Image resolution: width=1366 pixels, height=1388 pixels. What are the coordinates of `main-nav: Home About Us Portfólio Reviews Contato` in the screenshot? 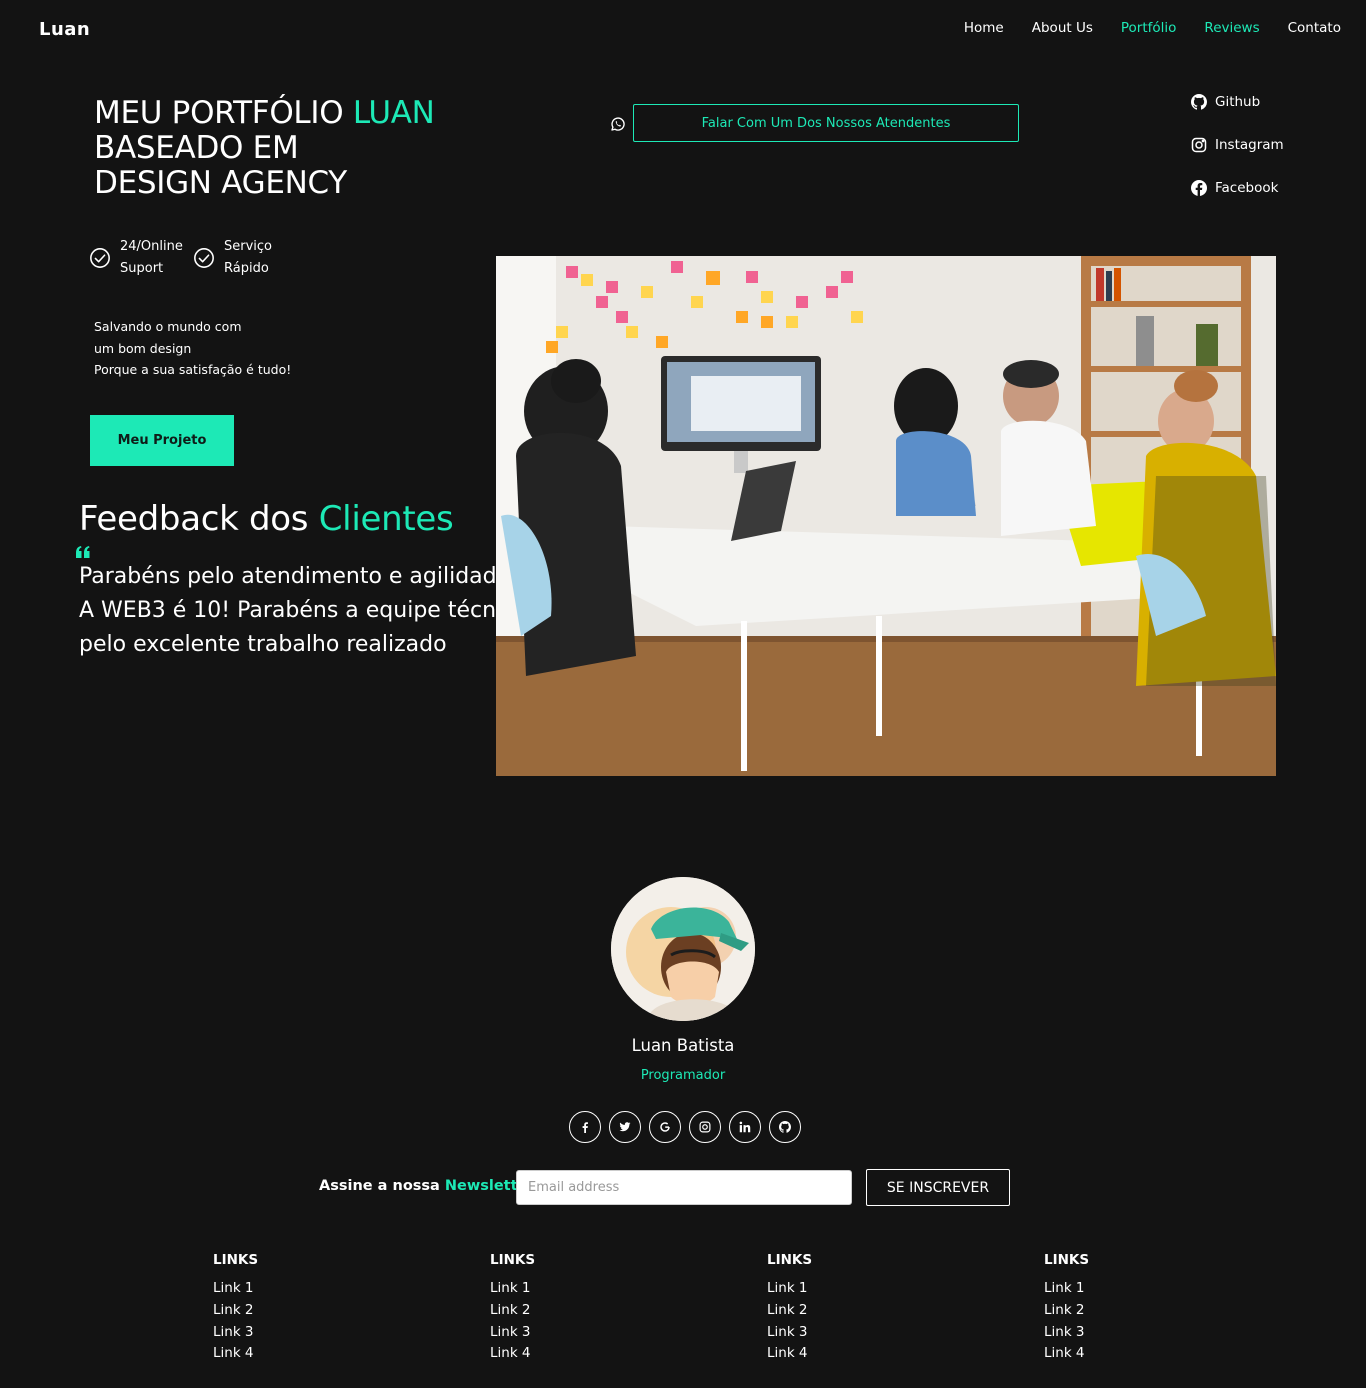 It's located at (1152, 28).